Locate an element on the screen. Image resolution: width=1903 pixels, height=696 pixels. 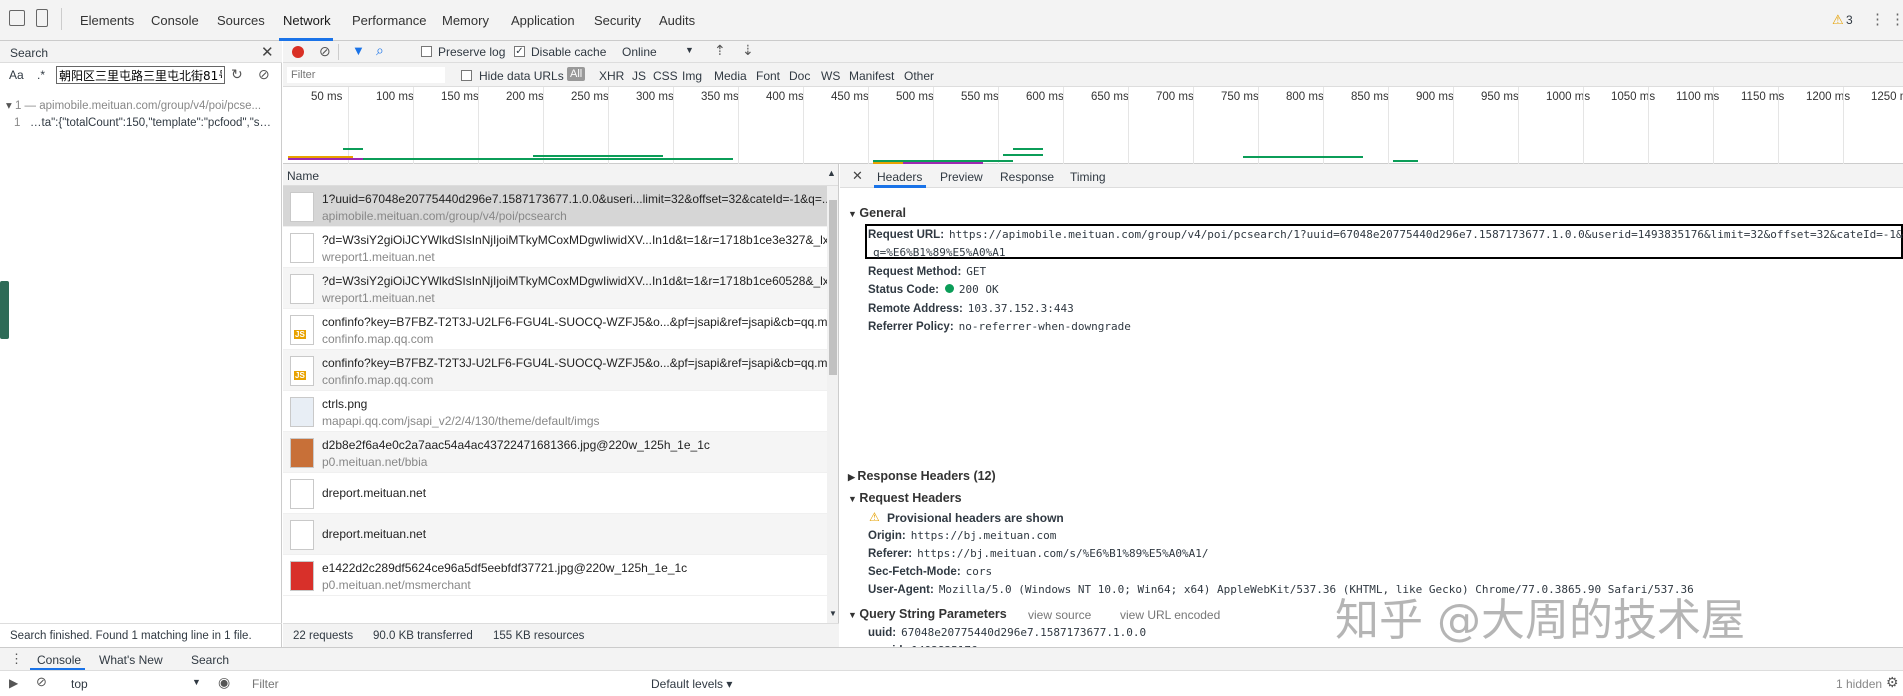
general-section-toggle: ▼ General is located at coordinates (877, 213).